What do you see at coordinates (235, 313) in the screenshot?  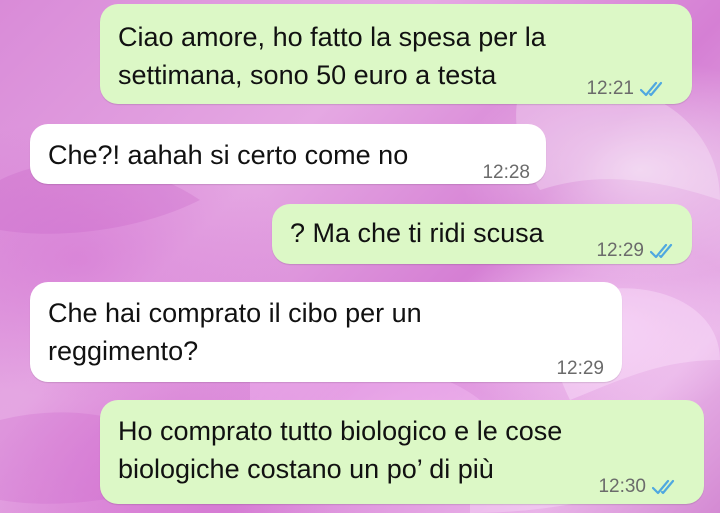 I see `message-text-line: Che hai comprato il cibo per un` at bounding box center [235, 313].